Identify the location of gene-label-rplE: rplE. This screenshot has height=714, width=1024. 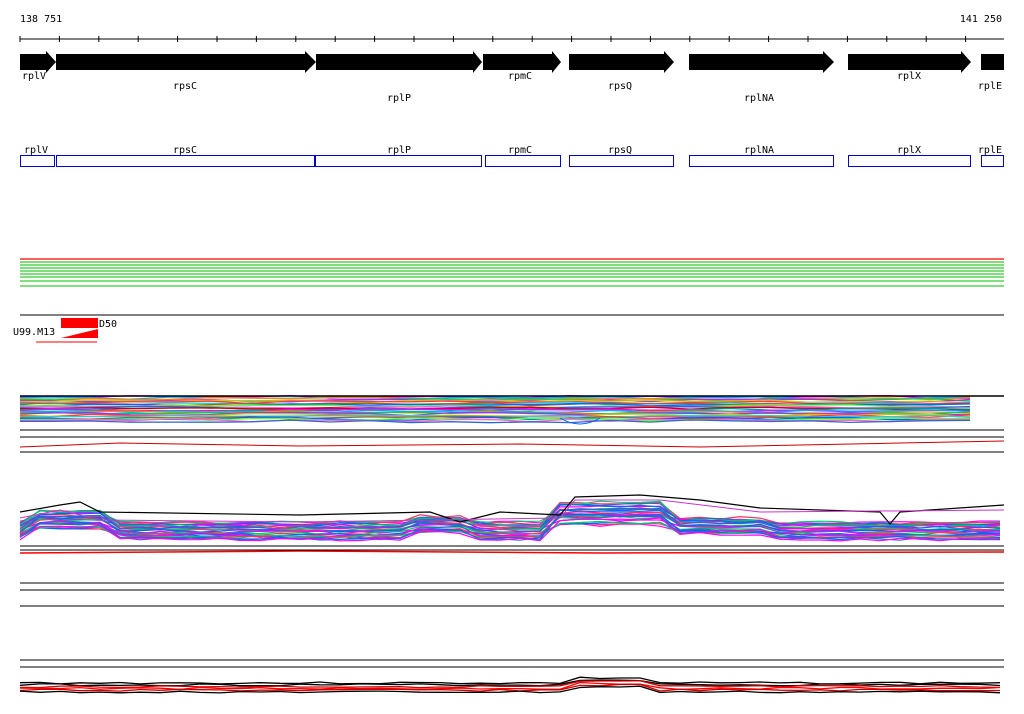
(990, 86).